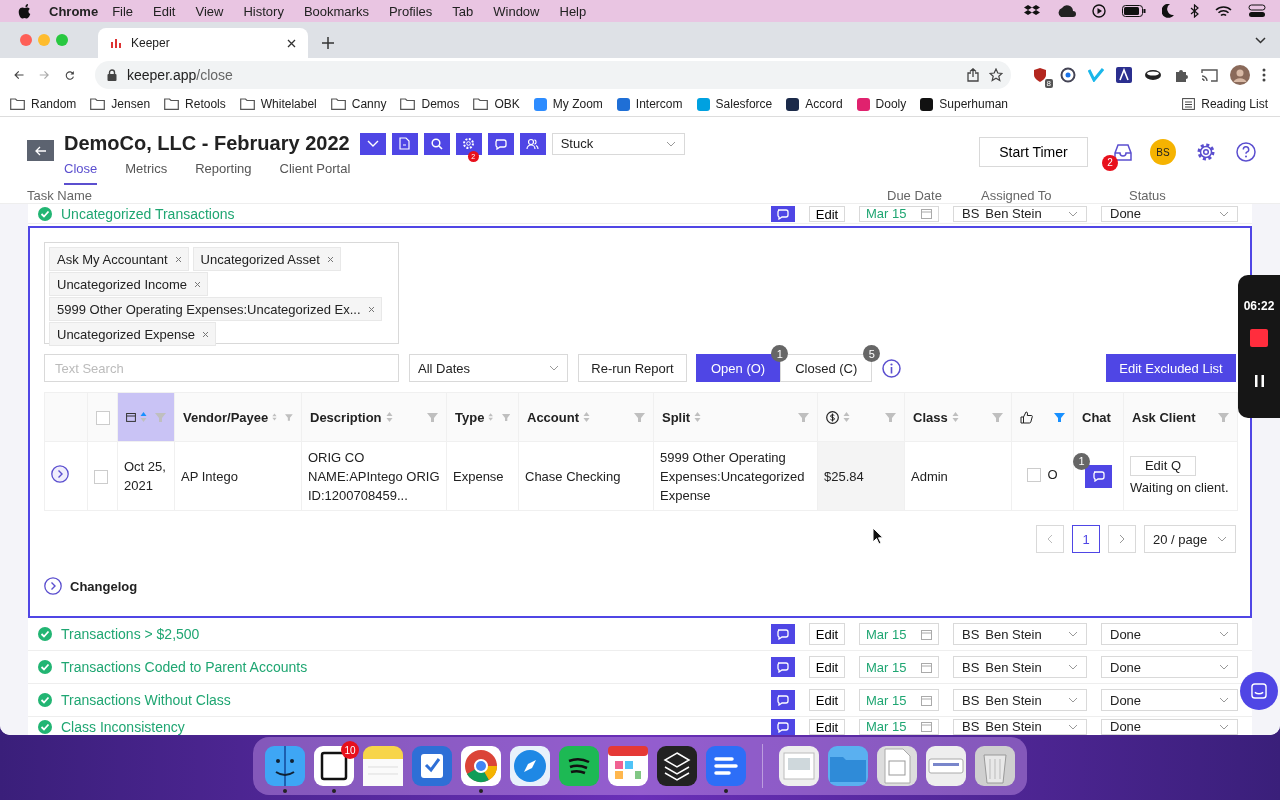  What do you see at coordinates (618, 143) in the screenshot?
I see `status-select: Stuck` at bounding box center [618, 143].